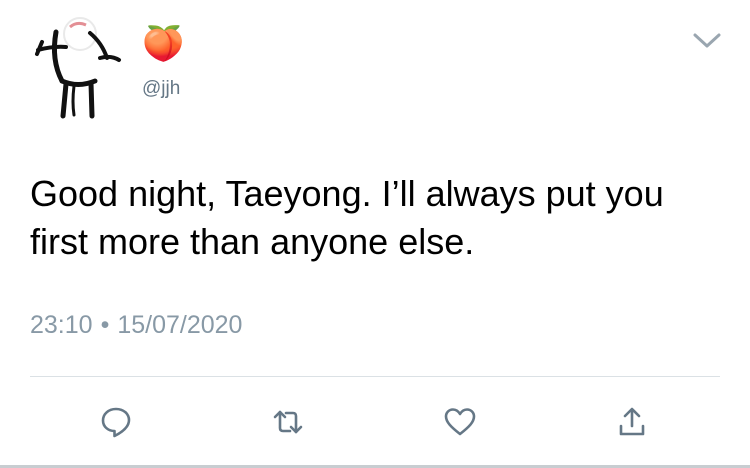 Image resolution: width=750 pixels, height=468 pixels. I want to click on reply-bubble-icon, so click(116, 422).